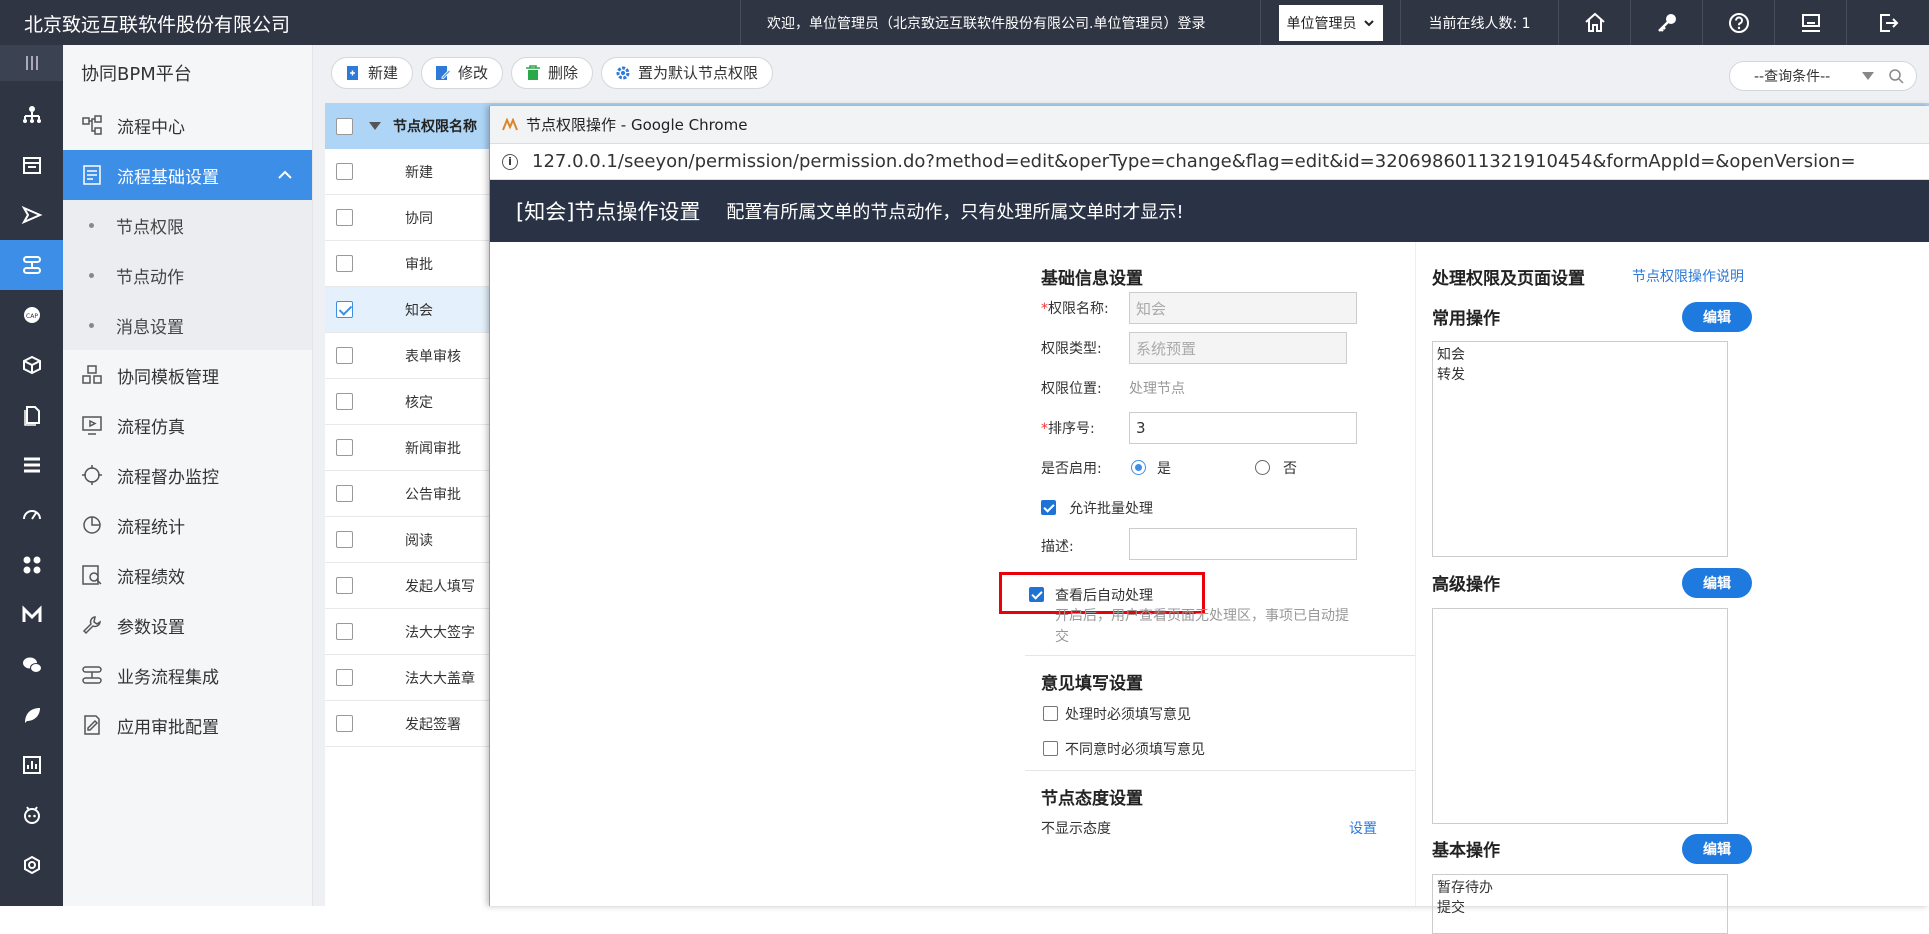 The width and height of the screenshot is (1929, 934). What do you see at coordinates (1050, 713) in the screenshot?
I see `must-opinion-checkbox` at bounding box center [1050, 713].